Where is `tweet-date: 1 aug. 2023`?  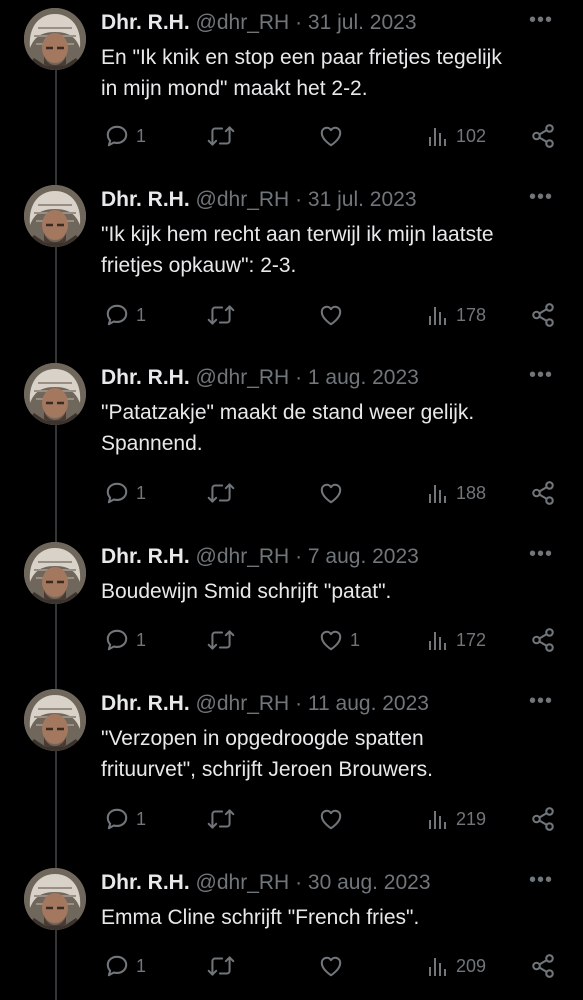 tweet-date: 1 aug. 2023 is located at coordinates (363, 377).